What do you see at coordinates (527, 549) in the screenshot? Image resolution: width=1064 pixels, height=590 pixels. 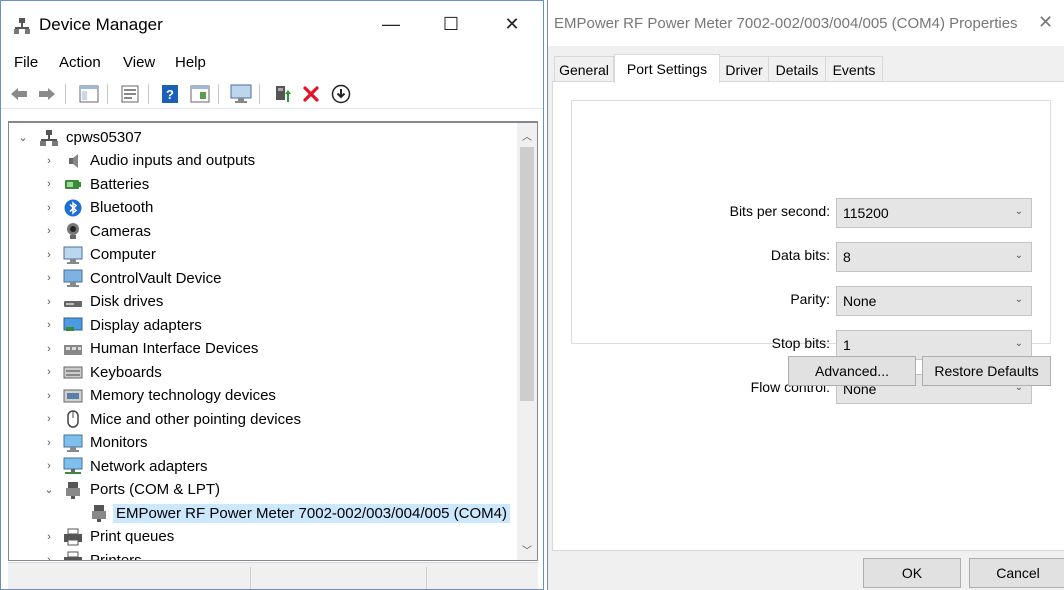 I see `scroll-down-icon: ﹀` at bounding box center [527, 549].